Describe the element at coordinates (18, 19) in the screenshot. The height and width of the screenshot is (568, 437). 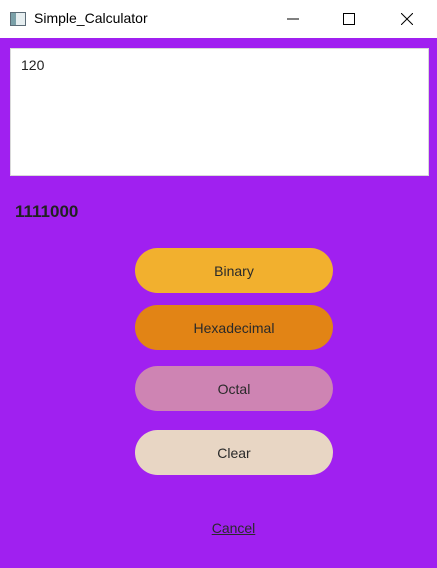
I see `app-window-icon` at that location.